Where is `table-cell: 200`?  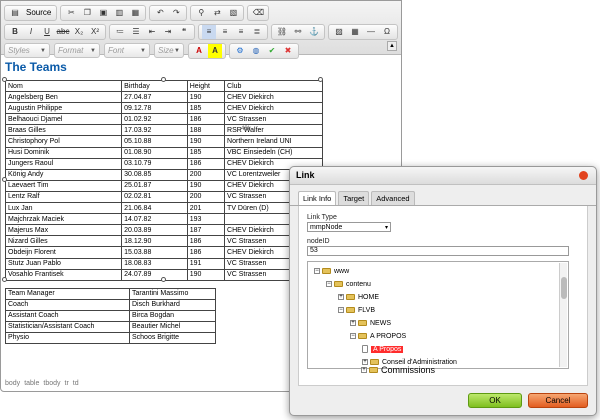
table-cell: 200 is located at coordinates (206, 174).